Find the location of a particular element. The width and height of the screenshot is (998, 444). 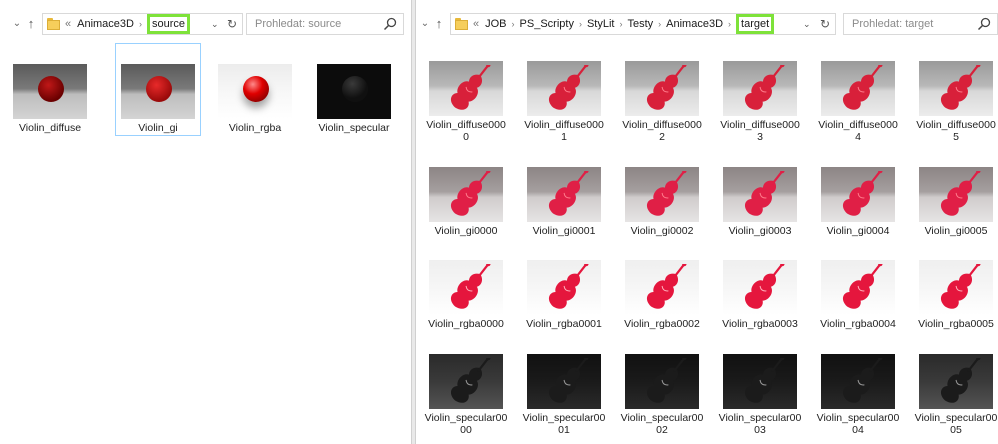

search-placeholder: Prohledat: source is located at coordinates (298, 24).